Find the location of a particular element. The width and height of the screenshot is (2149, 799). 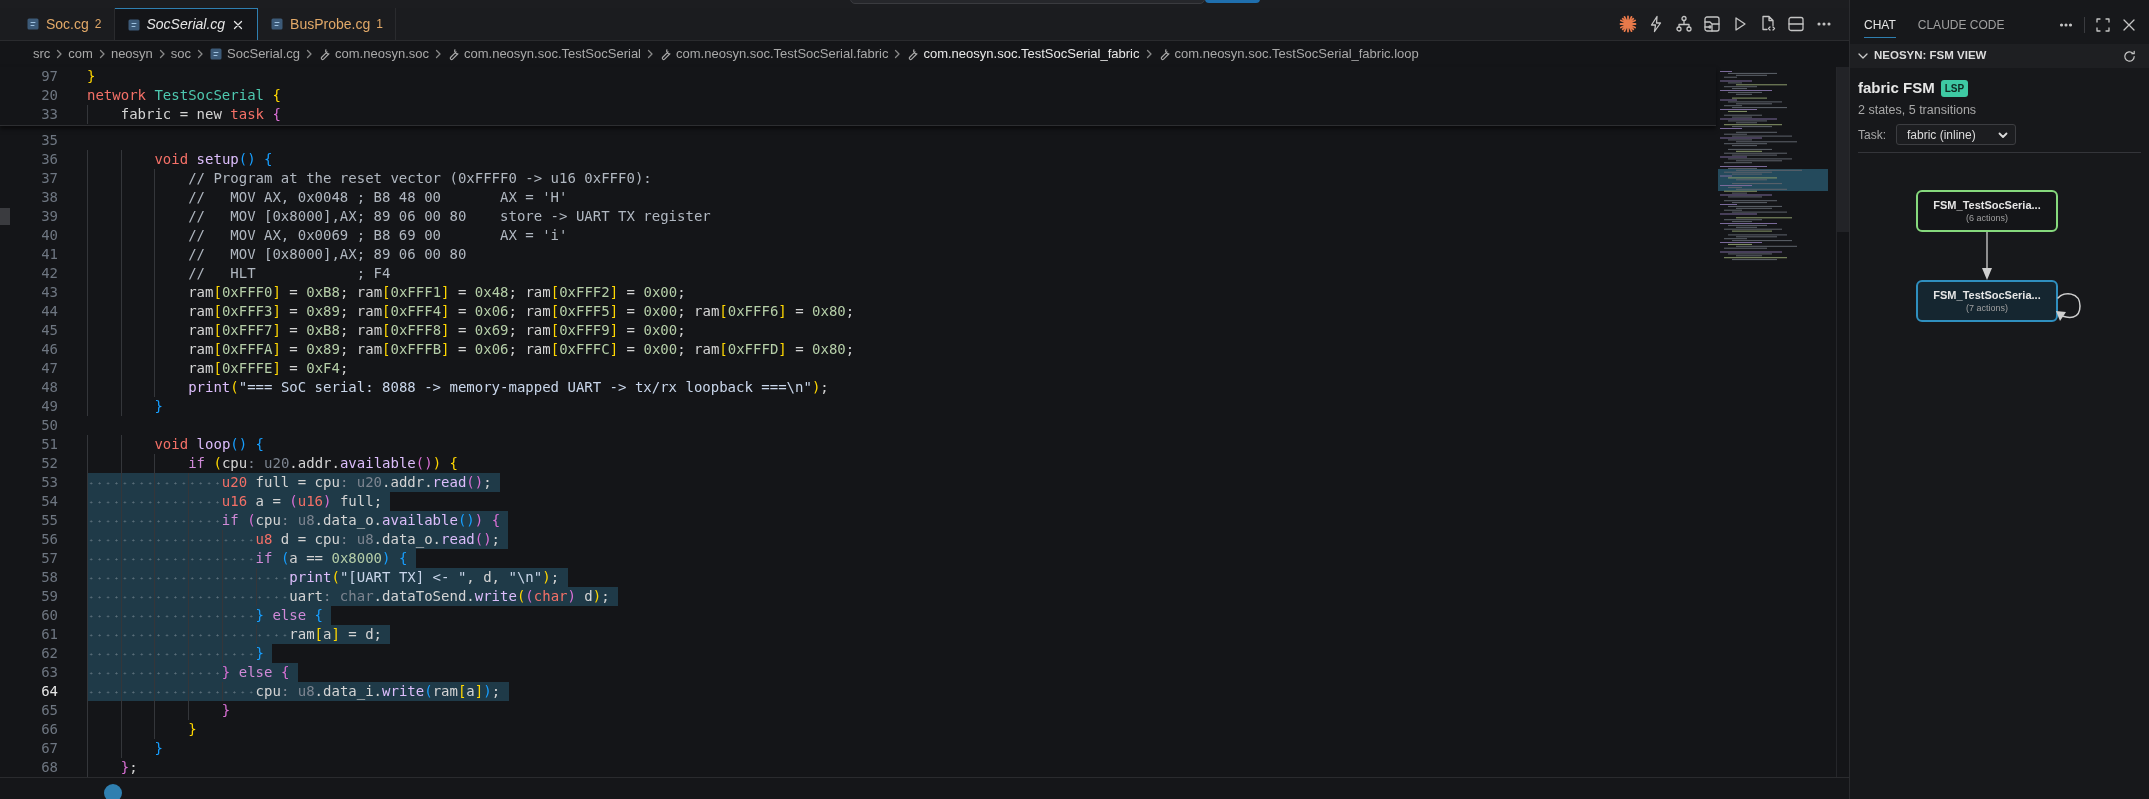

file-code-icon is located at coordinates (1768, 24).